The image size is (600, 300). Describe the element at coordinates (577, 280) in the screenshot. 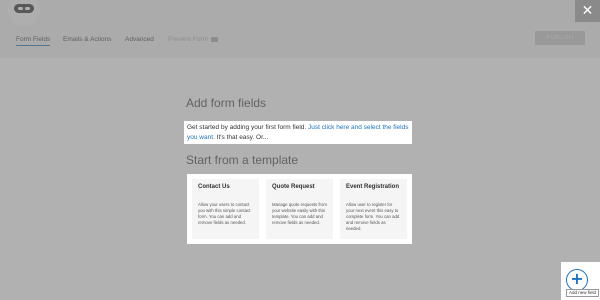

I see `plus-icon: +` at that location.